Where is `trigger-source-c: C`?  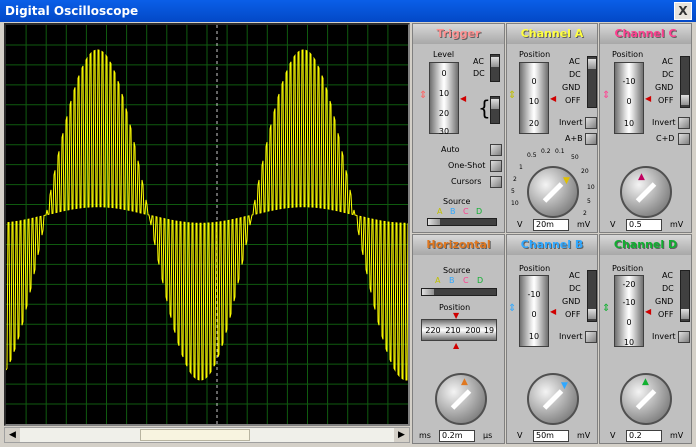 trigger-source-c: C is located at coordinates (466, 211).